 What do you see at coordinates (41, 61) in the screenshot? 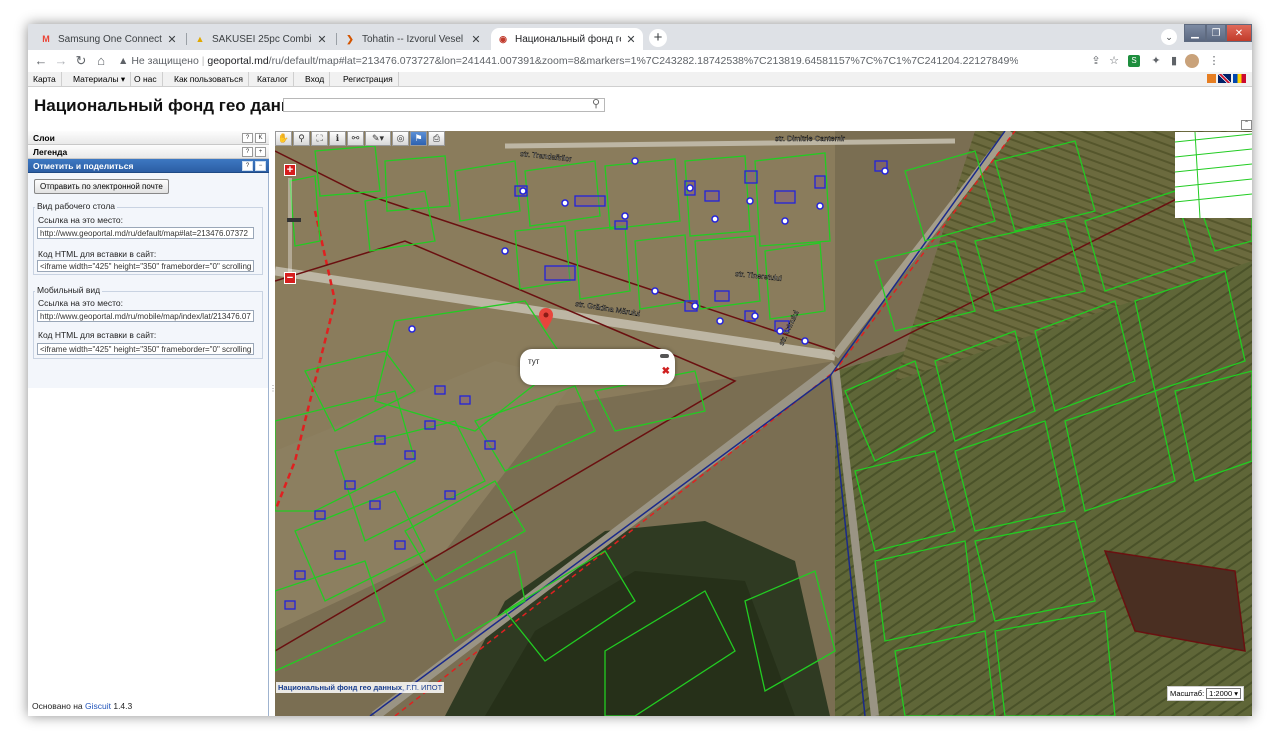
I see `back-icon: ←` at bounding box center [41, 61].